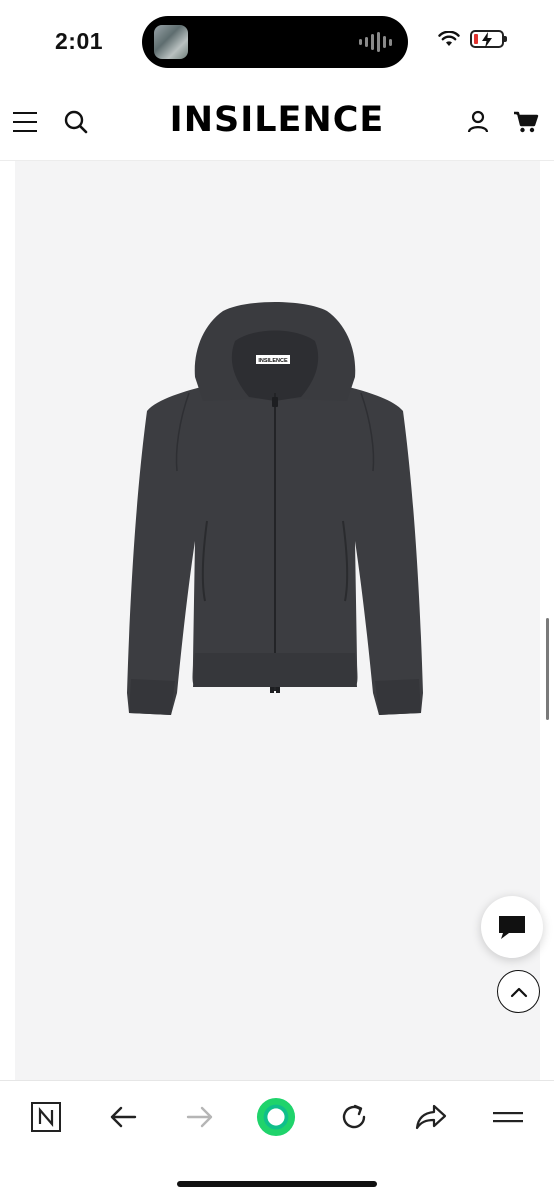 The width and height of the screenshot is (554, 1200). I want to click on user-icon, so click(478, 122).